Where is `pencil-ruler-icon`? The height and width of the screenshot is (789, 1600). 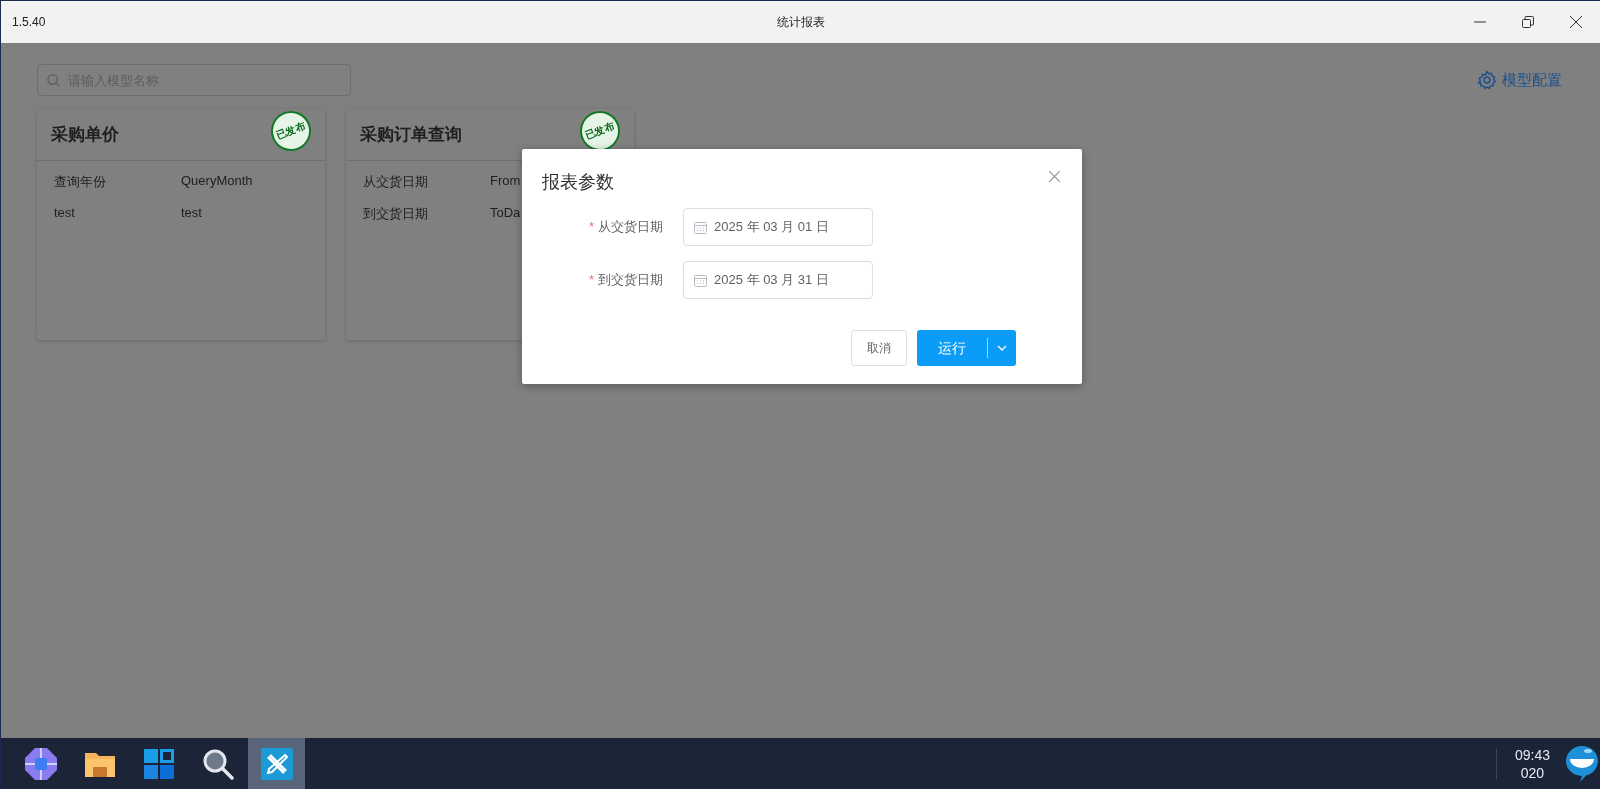 pencil-ruler-icon is located at coordinates (276, 763).